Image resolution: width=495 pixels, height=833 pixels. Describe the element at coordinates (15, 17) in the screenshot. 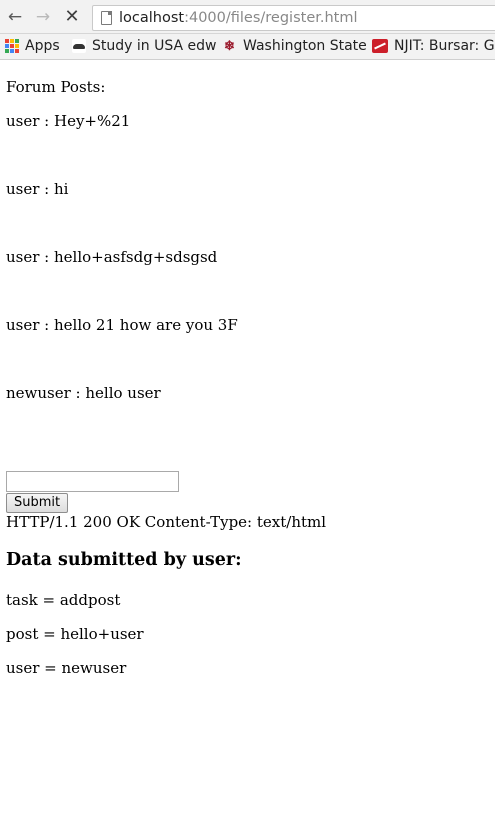

I see `back-arrow-icon: ←` at that location.